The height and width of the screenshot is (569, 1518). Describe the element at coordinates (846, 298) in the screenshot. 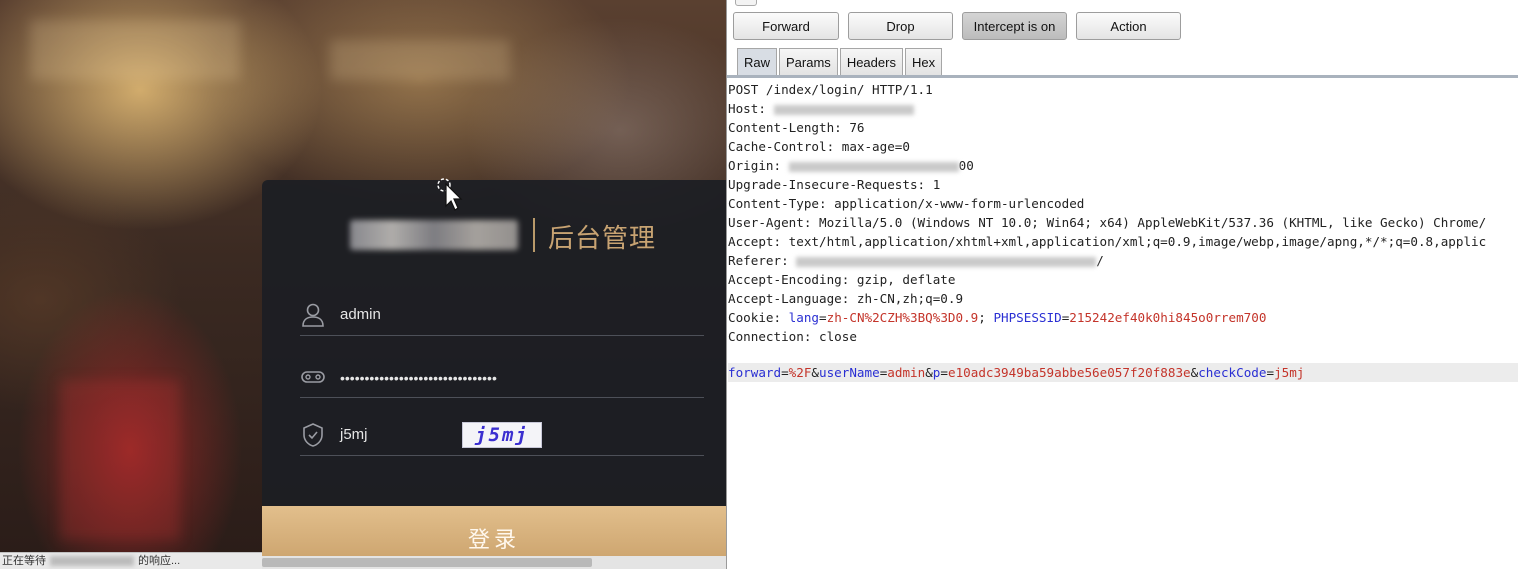

I see `accept-language-header: Accept-Language: zh-CN,zh;q=0.9` at that location.